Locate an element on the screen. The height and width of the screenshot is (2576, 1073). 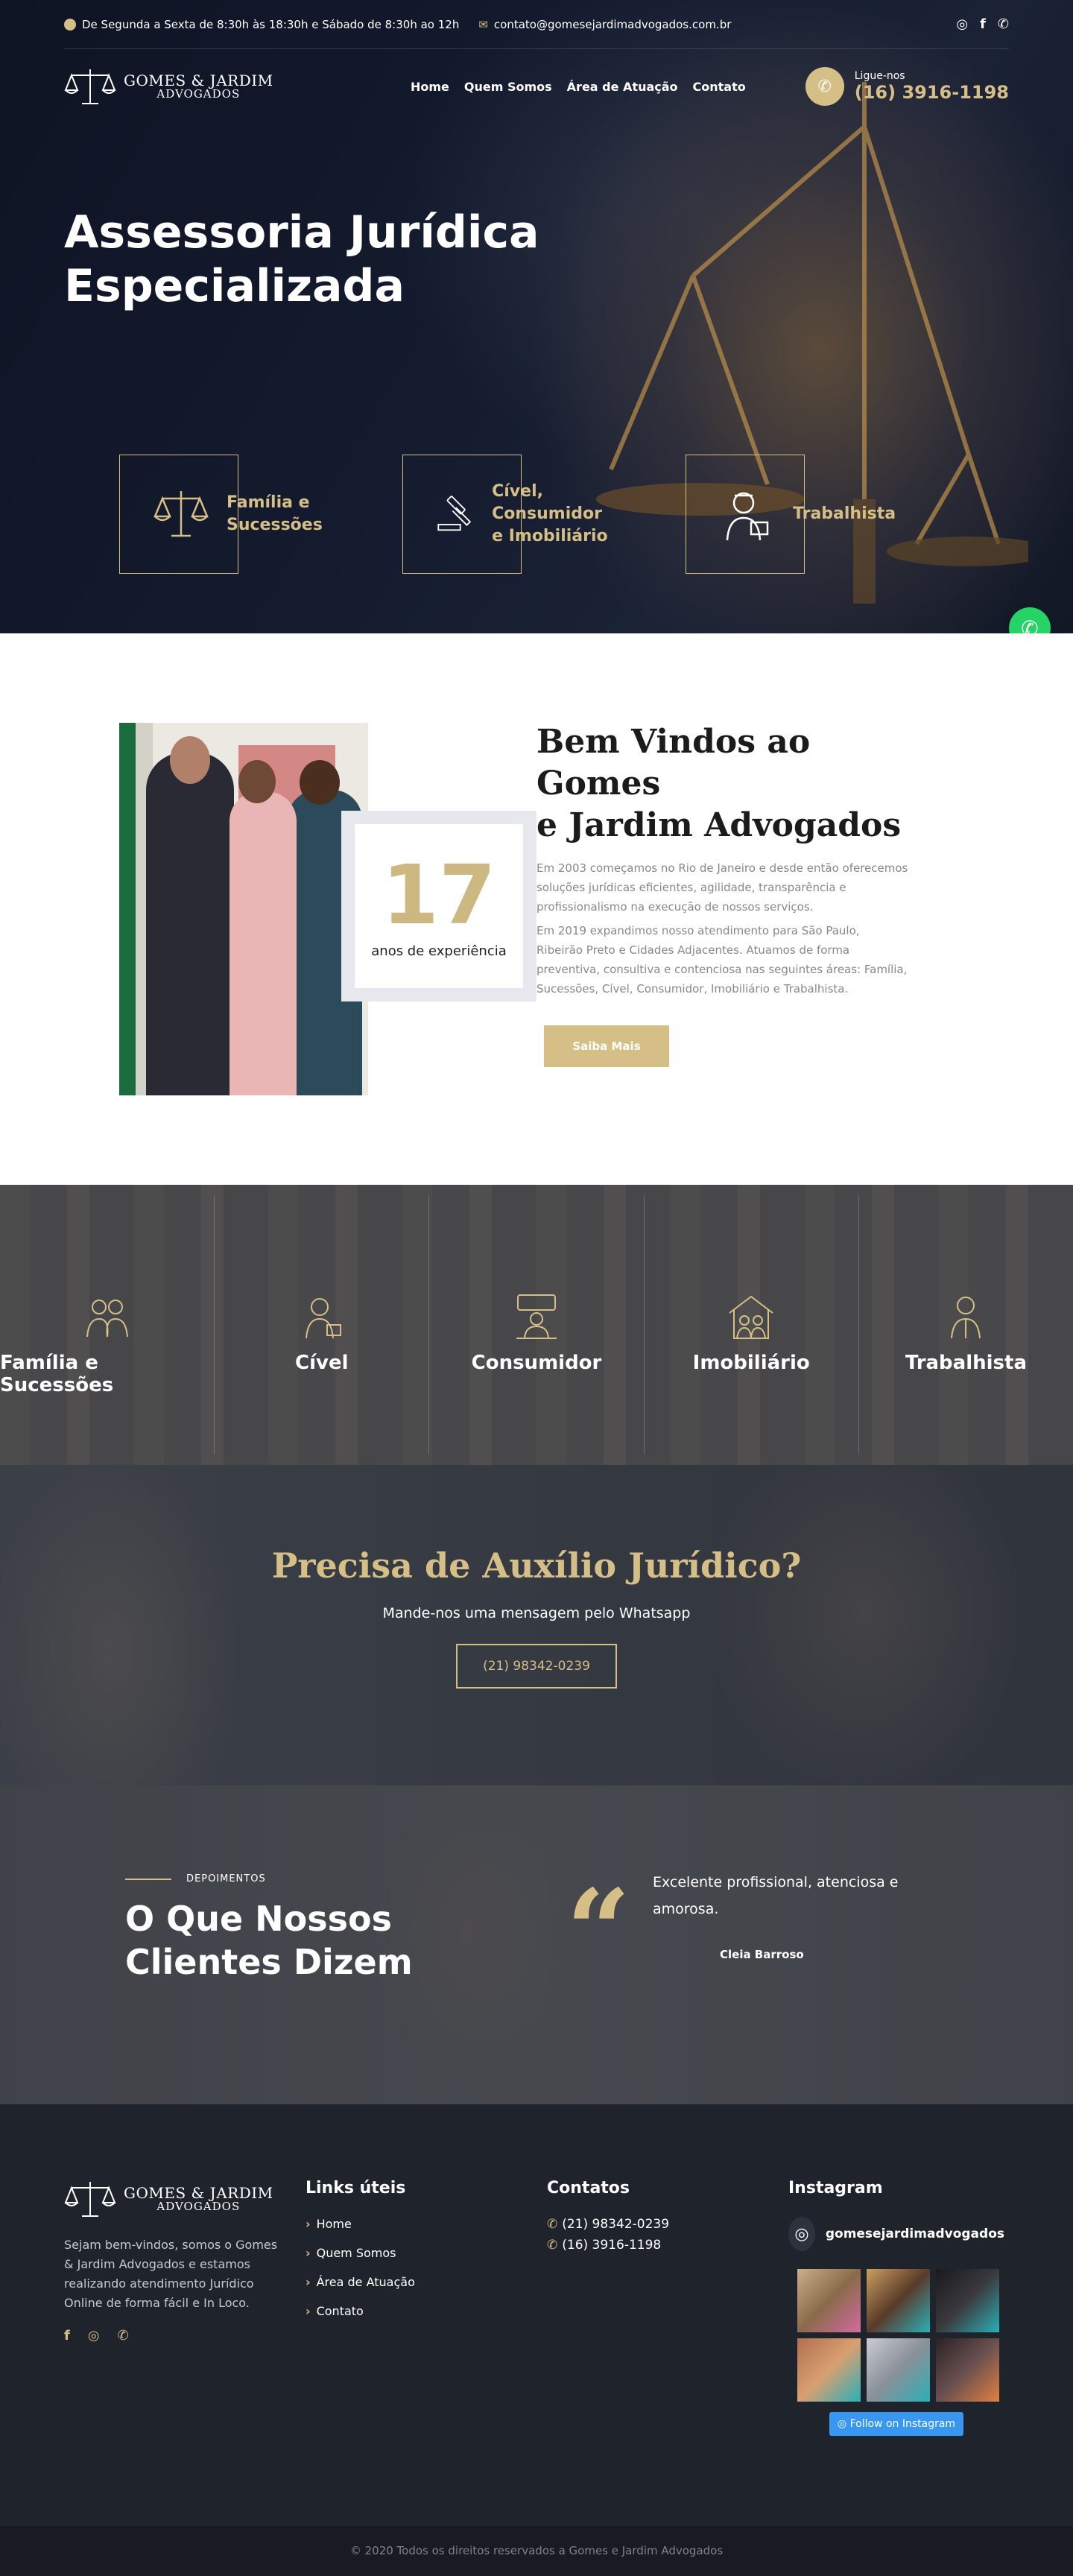
welcome-title-line1: Bem Vindos ao Gomes is located at coordinates (673, 763).